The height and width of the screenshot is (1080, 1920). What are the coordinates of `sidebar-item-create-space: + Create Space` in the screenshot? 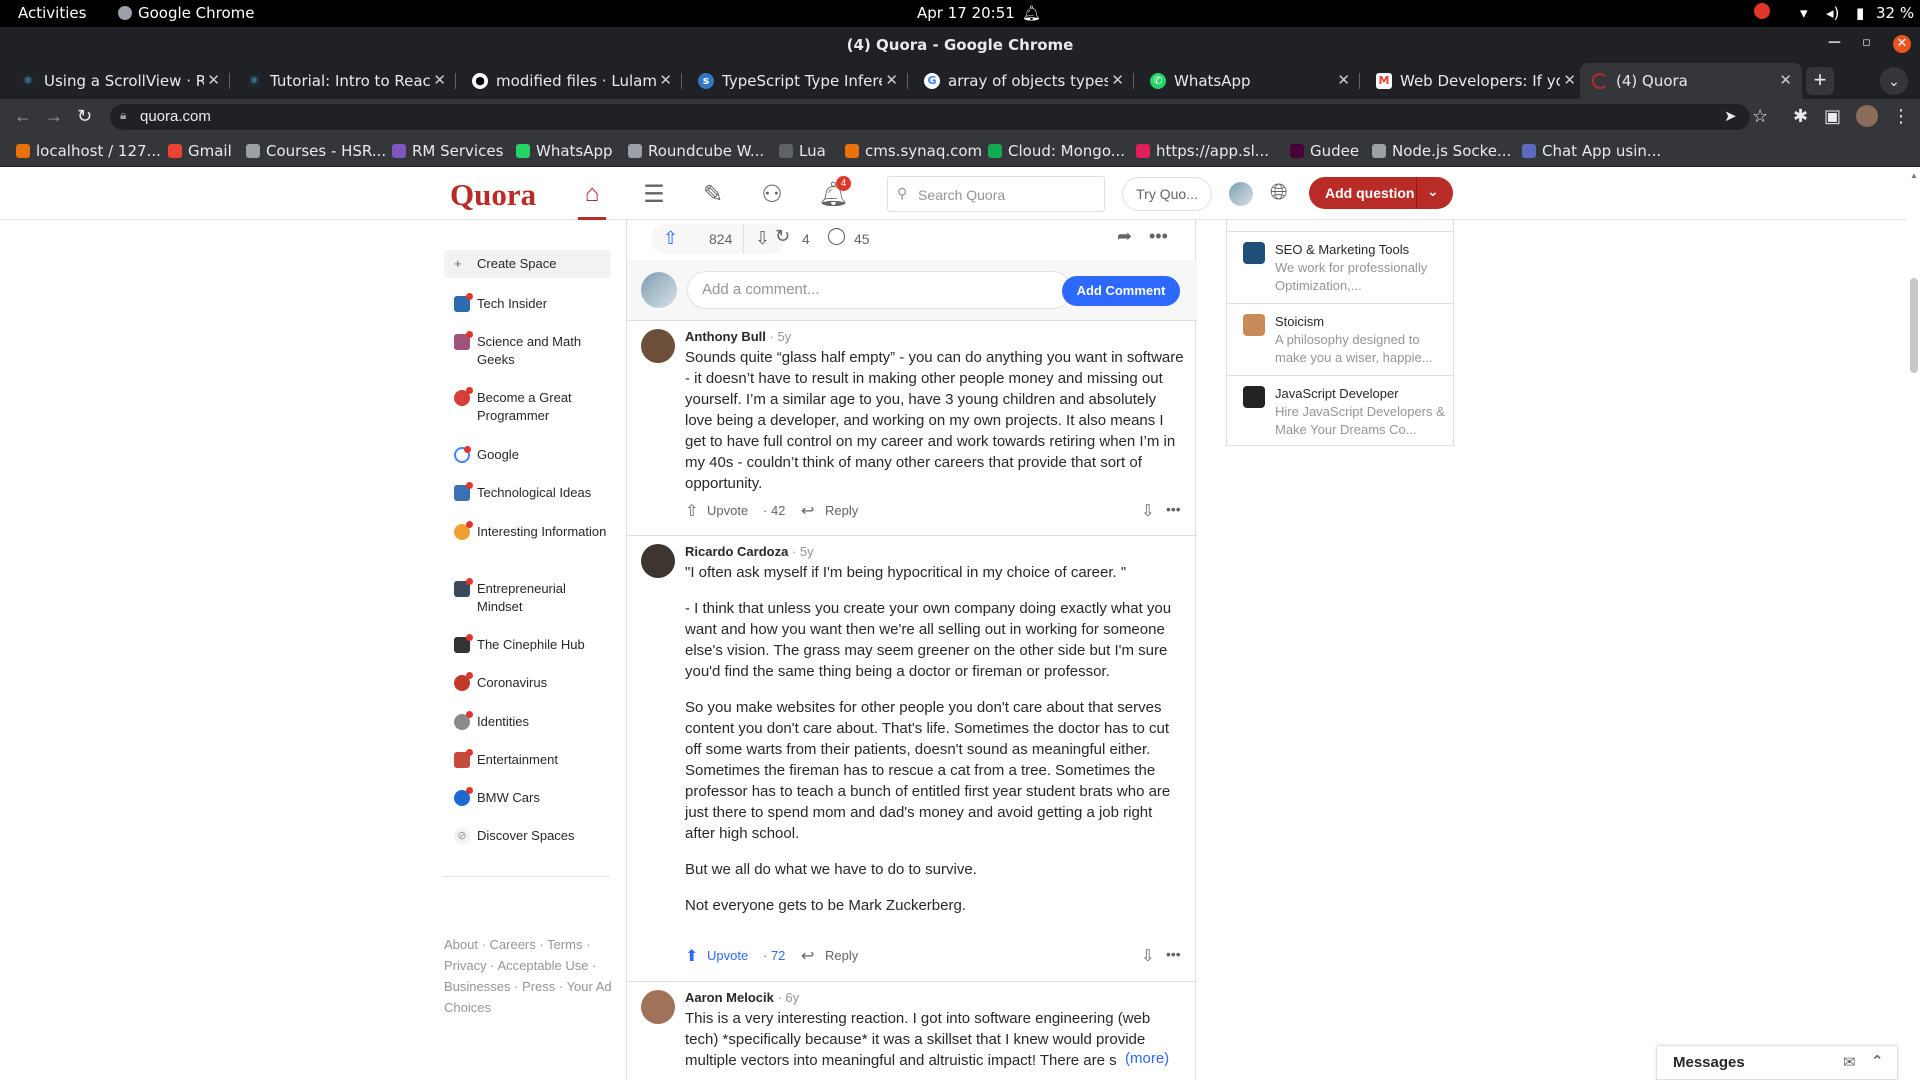 It's located at (527, 264).